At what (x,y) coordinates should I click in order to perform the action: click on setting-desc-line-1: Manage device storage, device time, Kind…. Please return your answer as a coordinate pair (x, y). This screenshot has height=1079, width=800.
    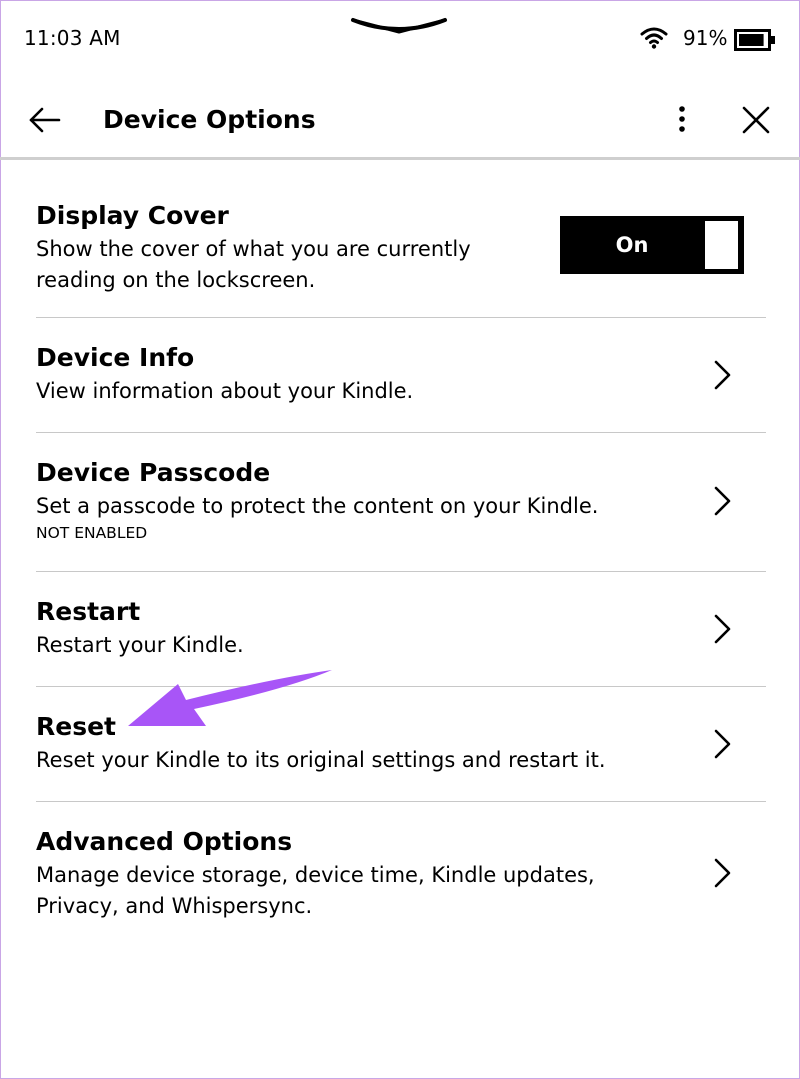
    Looking at the image, I should click on (315, 875).